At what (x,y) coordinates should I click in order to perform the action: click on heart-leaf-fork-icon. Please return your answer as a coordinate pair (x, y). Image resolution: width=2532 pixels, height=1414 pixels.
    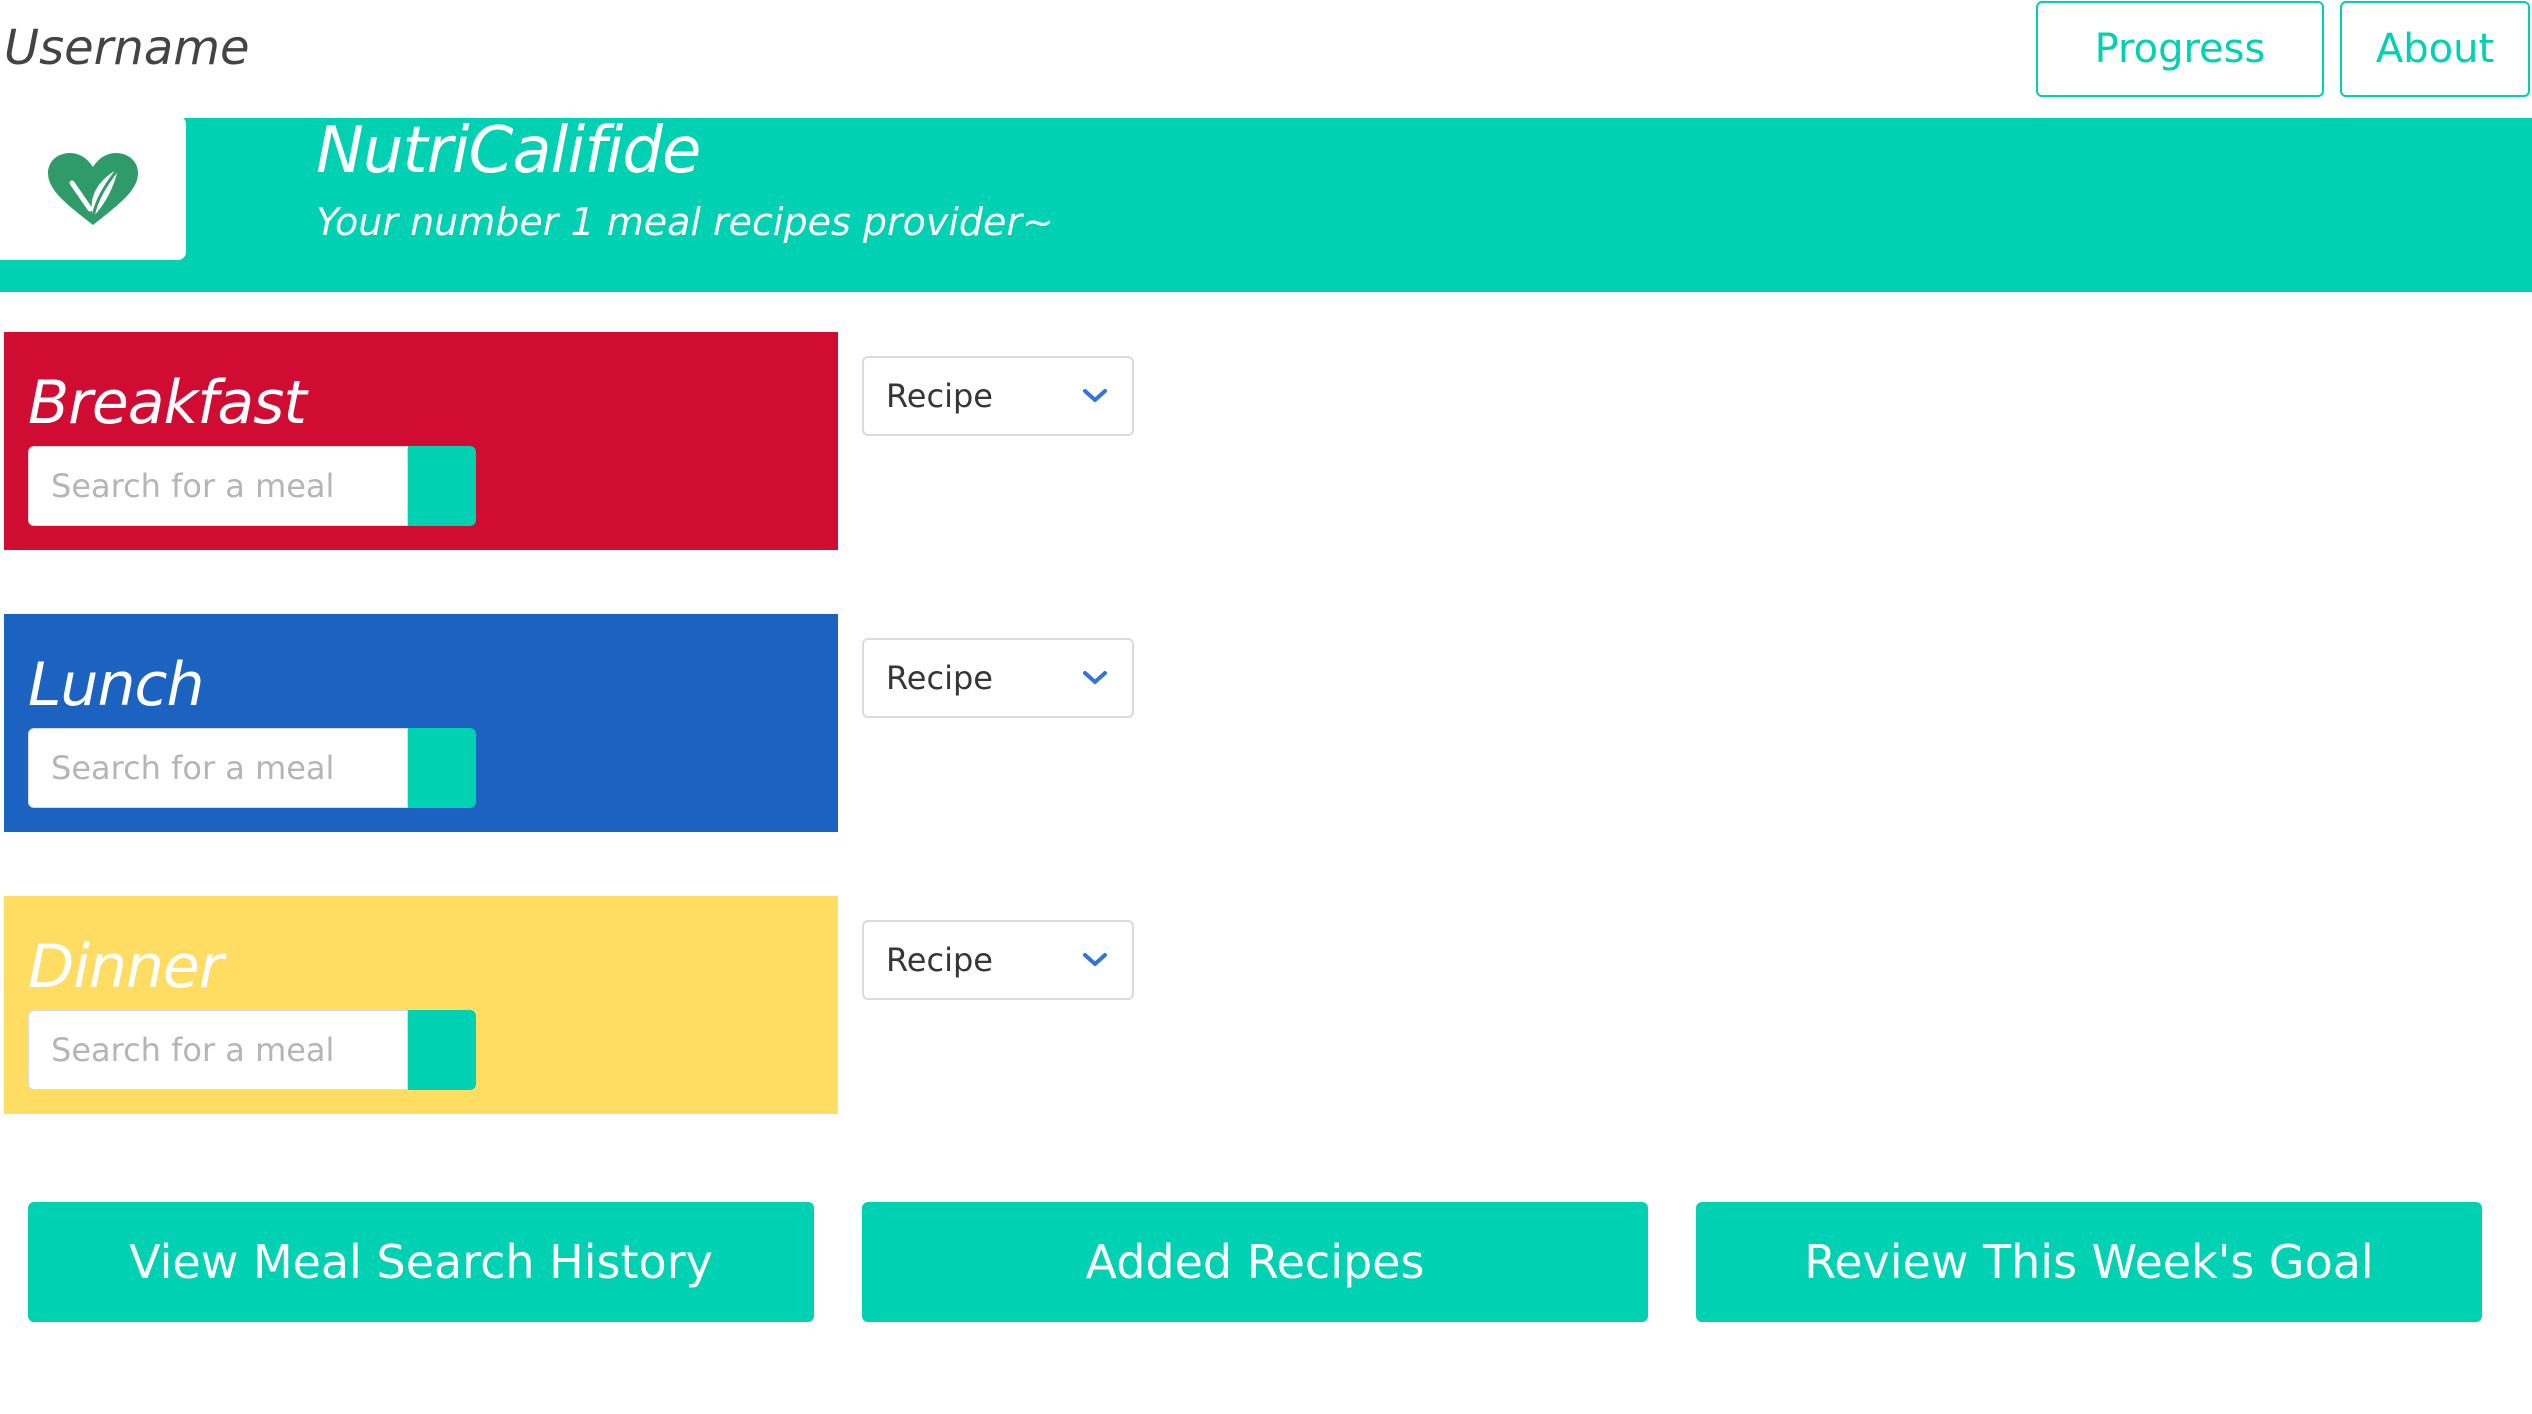
    Looking at the image, I should click on (93, 189).